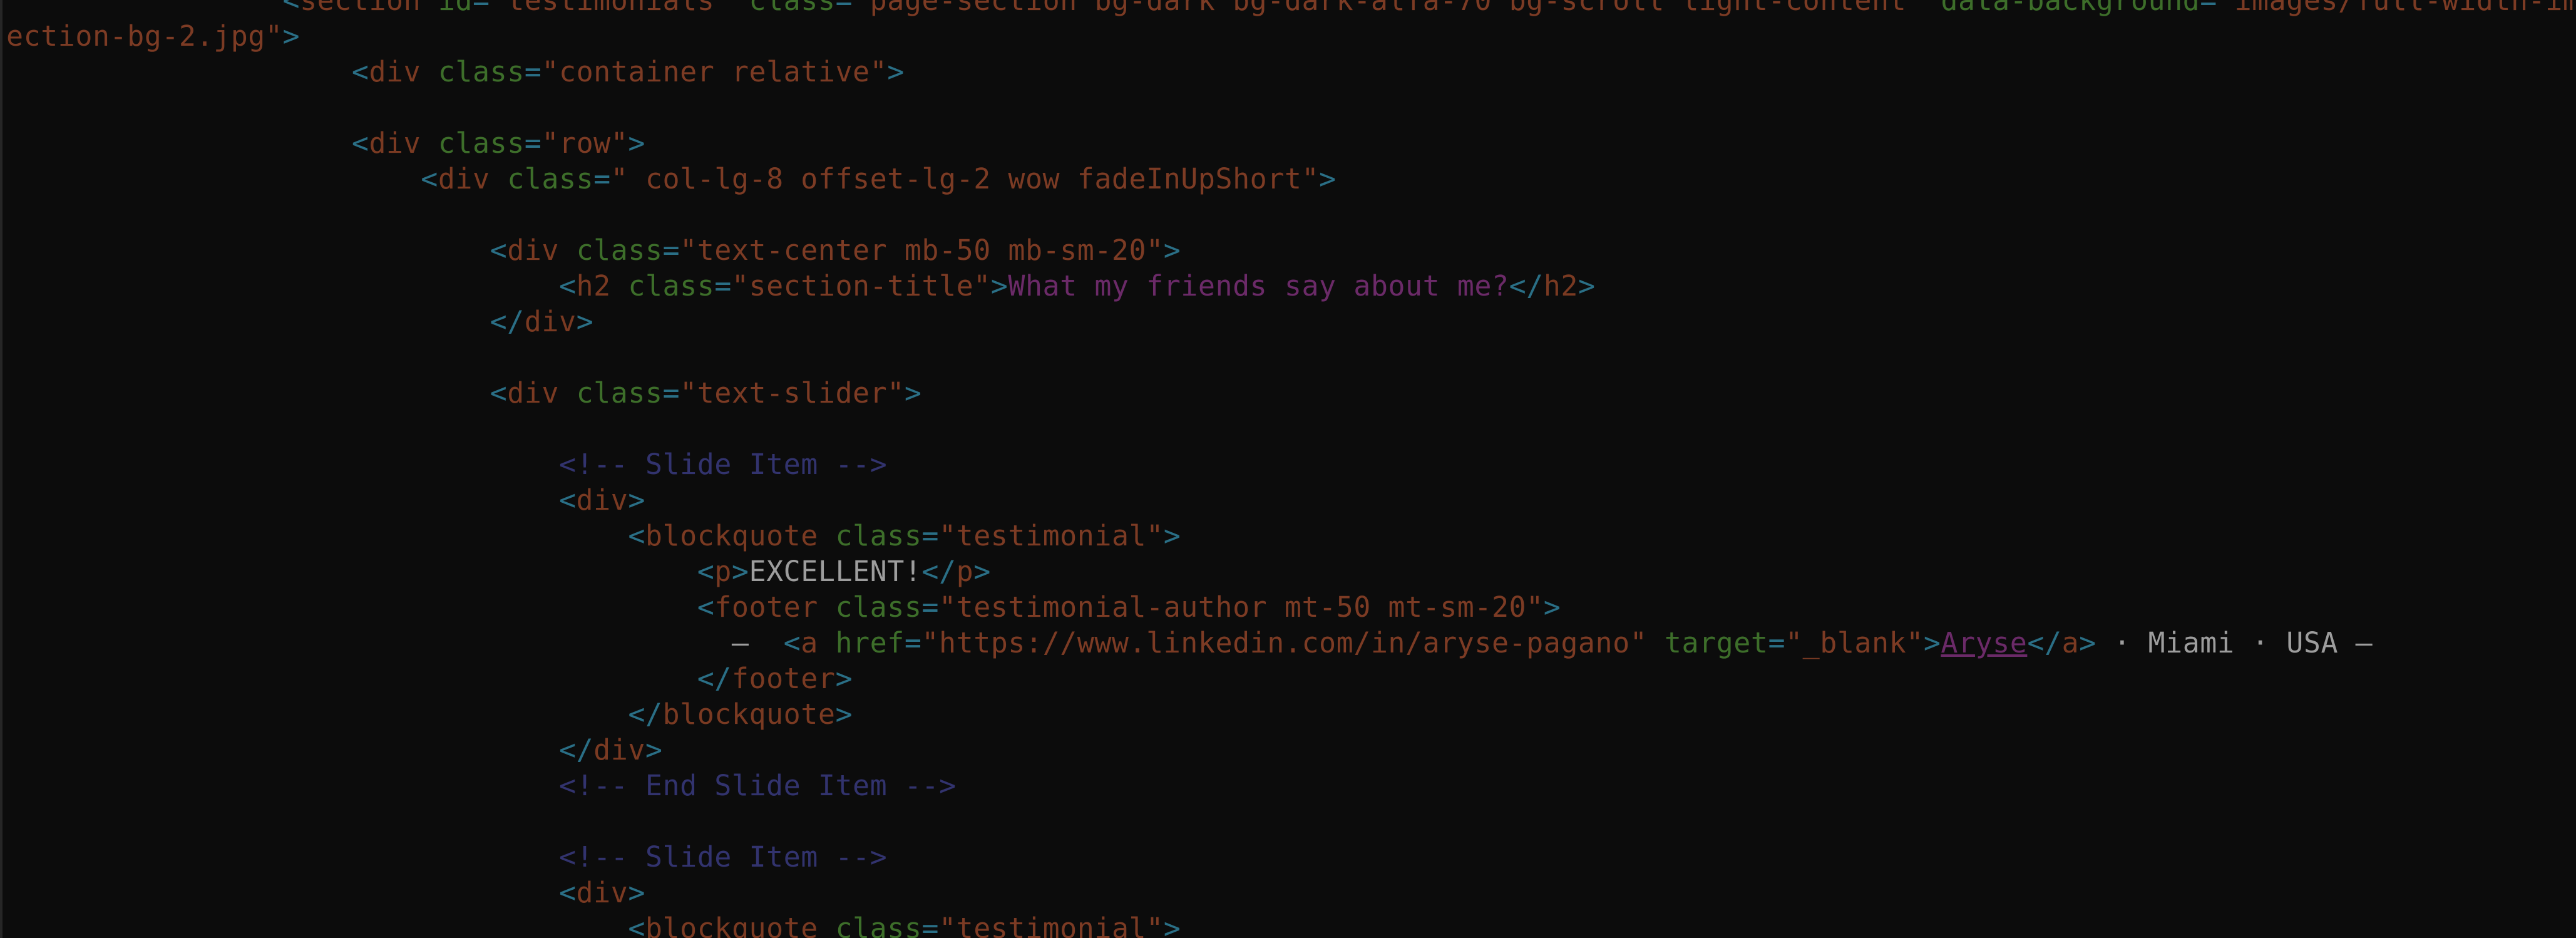 Image resolution: width=2576 pixels, height=938 pixels. Describe the element at coordinates (1291, 678) in the screenshot. I see `code-line: </footer>` at that location.